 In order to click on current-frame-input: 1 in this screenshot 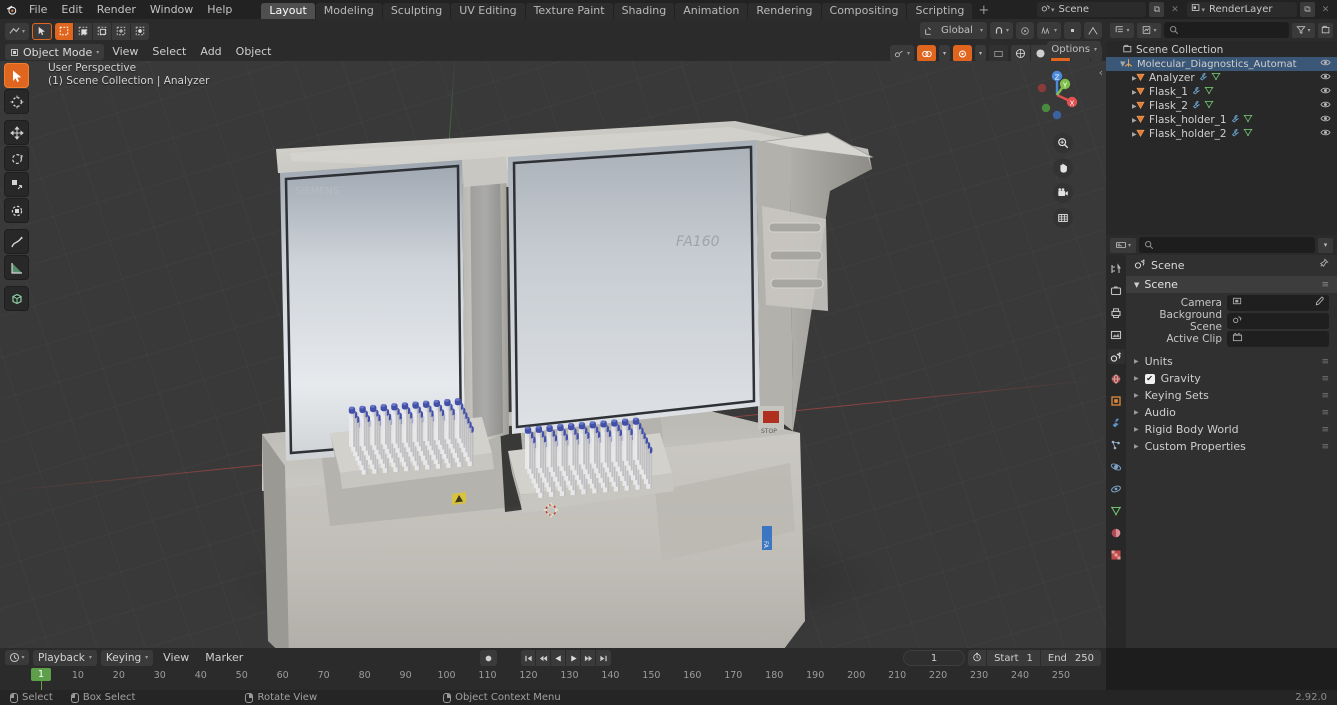, I will do `click(934, 658)`.